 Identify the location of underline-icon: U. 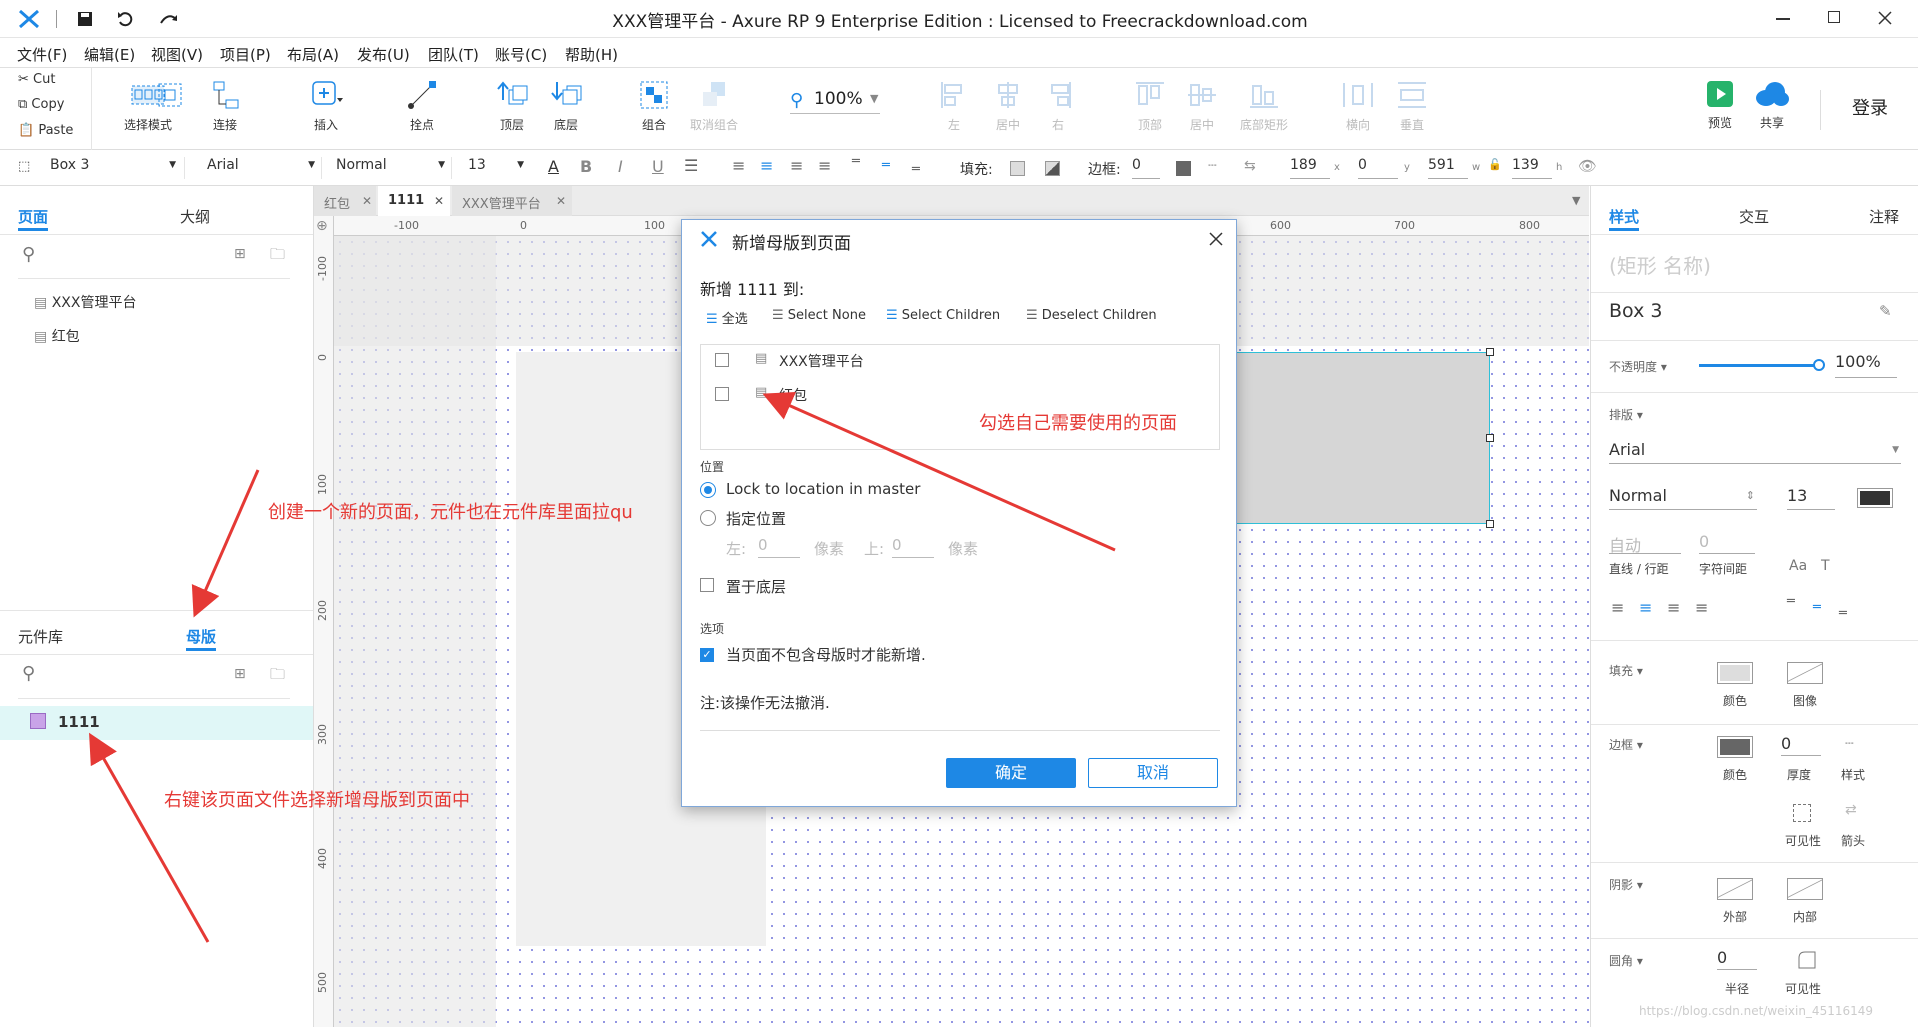
(658, 166).